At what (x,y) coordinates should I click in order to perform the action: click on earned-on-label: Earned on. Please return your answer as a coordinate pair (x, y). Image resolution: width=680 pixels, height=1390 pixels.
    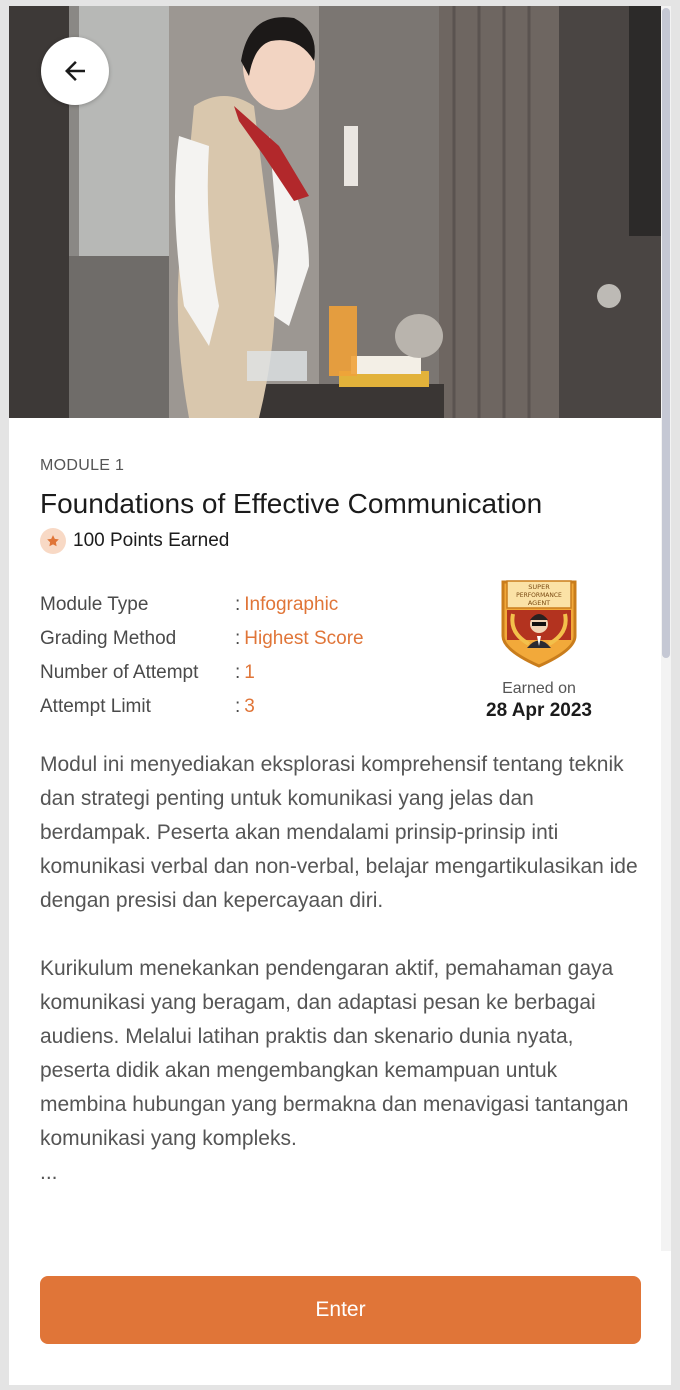
    Looking at the image, I should click on (539, 688).